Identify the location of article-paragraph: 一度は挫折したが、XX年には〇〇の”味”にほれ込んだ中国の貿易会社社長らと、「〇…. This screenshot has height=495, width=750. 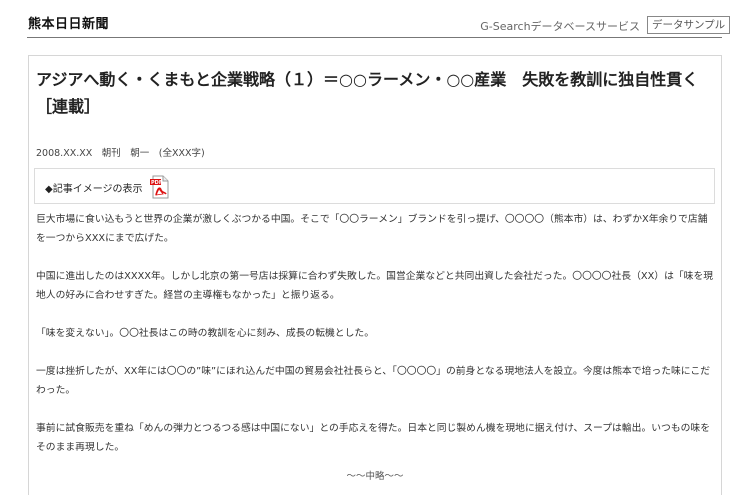
(373, 381).